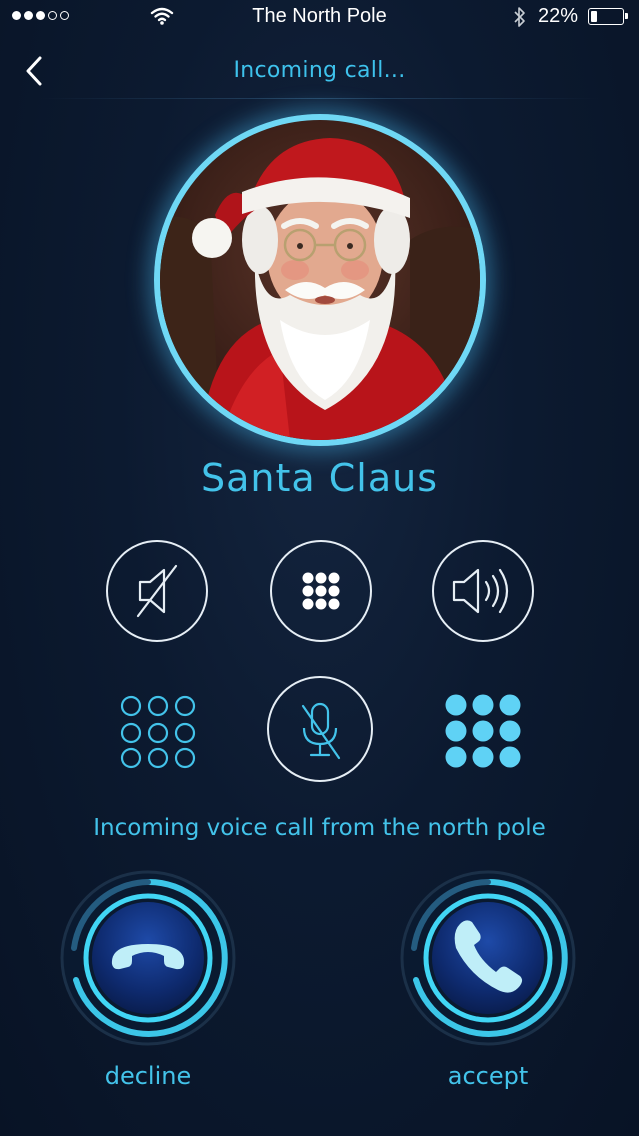 This screenshot has width=639, height=1136. What do you see at coordinates (558, 16) in the screenshot?
I see `battery-percentage: 22%` at bounding box center [558, 16].